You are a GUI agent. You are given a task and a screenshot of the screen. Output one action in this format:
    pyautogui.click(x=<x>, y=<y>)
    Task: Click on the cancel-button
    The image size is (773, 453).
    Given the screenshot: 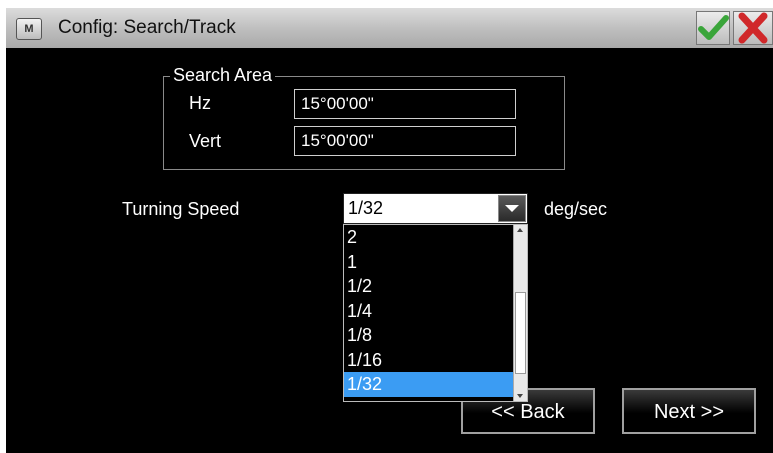 What is the action you would take?
    pyautogui.click(x=753, y=28)
    